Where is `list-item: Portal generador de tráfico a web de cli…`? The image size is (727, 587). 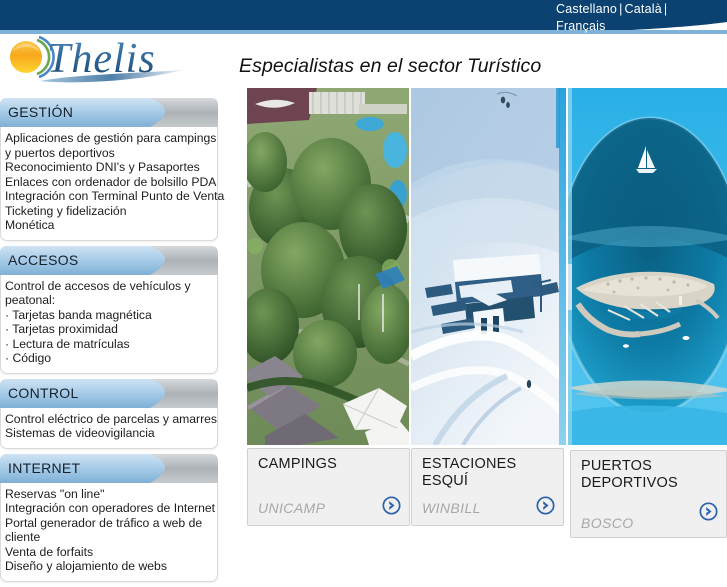
list-item: Portal generador de tráfico a web de cli… is located at coordinates (109, 530).